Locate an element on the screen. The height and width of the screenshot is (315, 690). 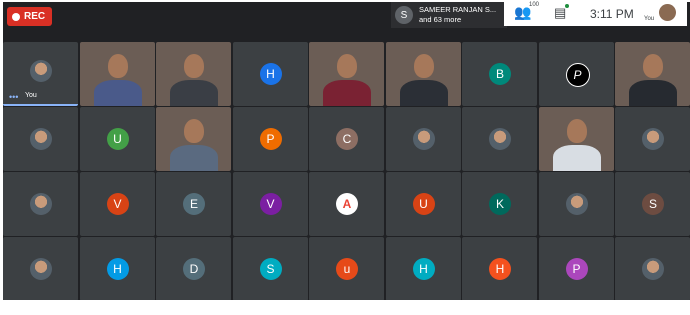
record-dot-icon is located at coordinates (16, 16).